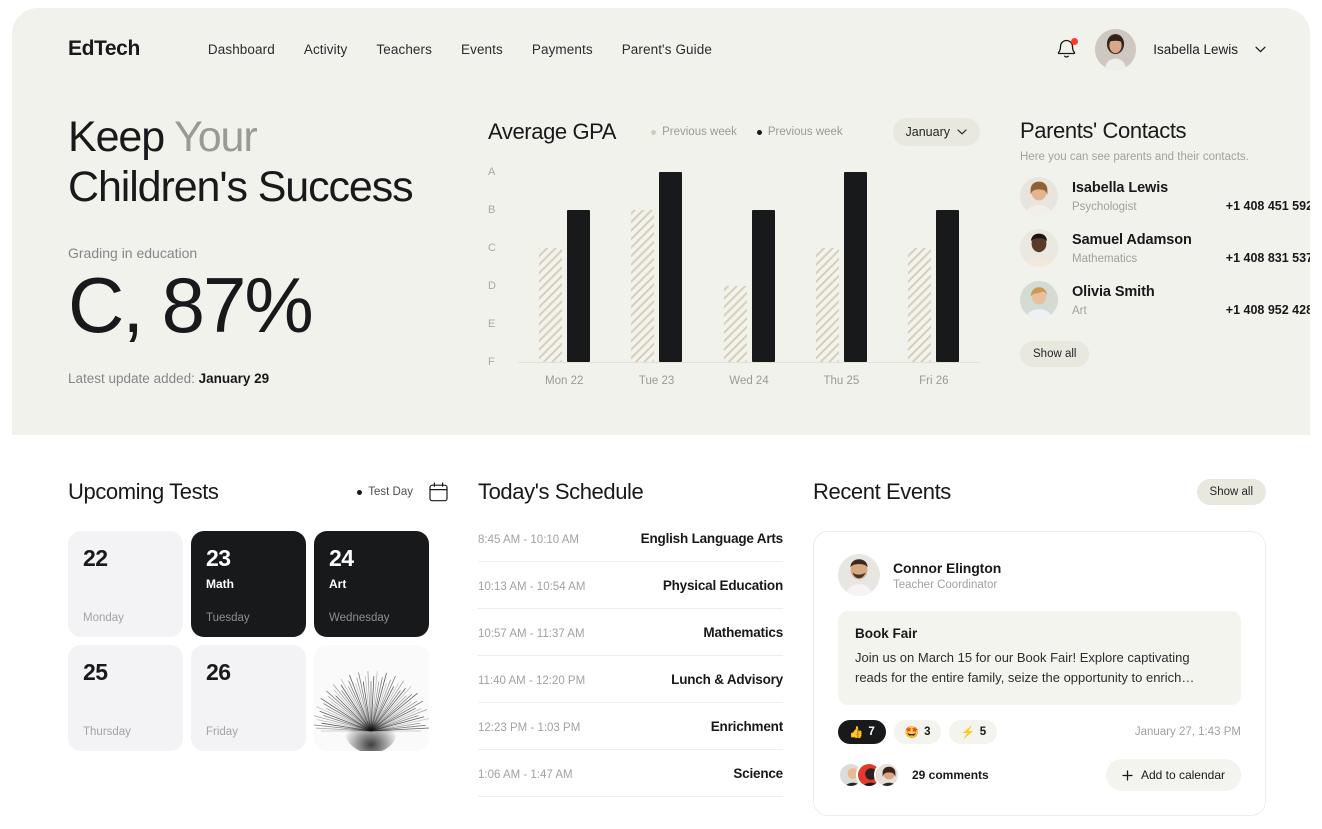  Describe the element at coordinates (326, 49) in the screenshot. I see `nav-item-activity: Activity` at that location.